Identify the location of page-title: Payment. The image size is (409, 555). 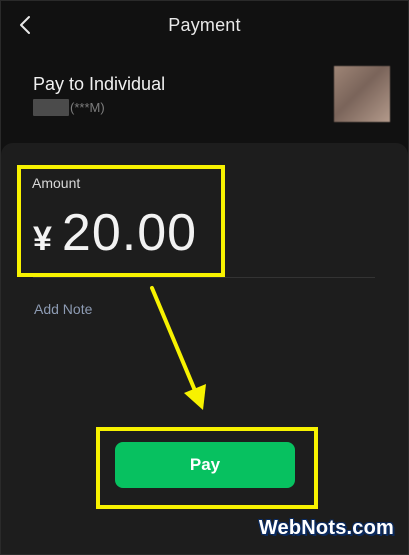
(204, 25).